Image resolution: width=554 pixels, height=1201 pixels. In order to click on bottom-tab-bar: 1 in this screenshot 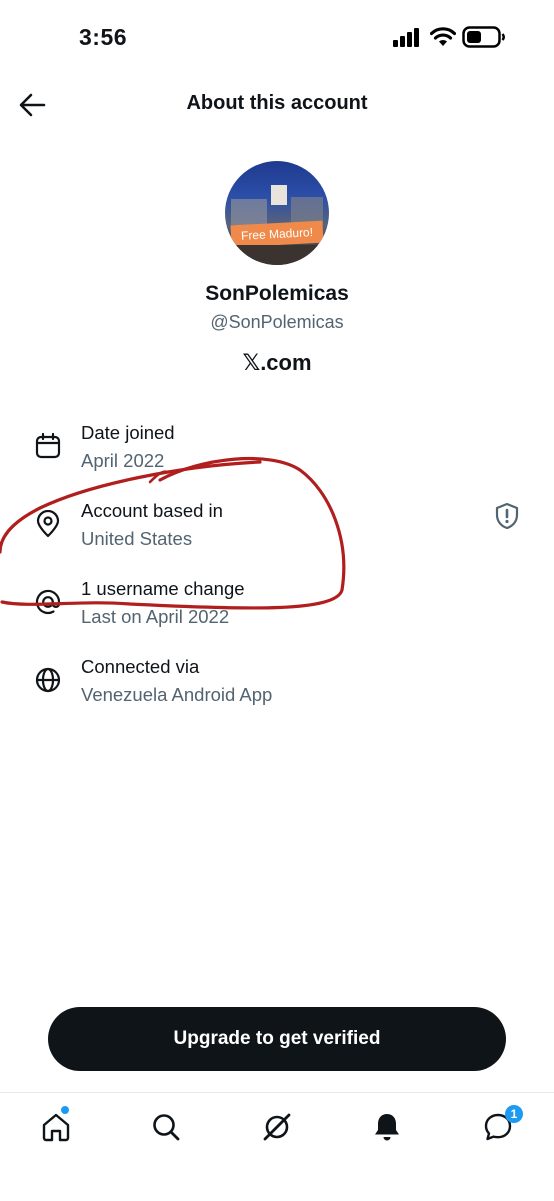, I will do `click(277, 1146)`.